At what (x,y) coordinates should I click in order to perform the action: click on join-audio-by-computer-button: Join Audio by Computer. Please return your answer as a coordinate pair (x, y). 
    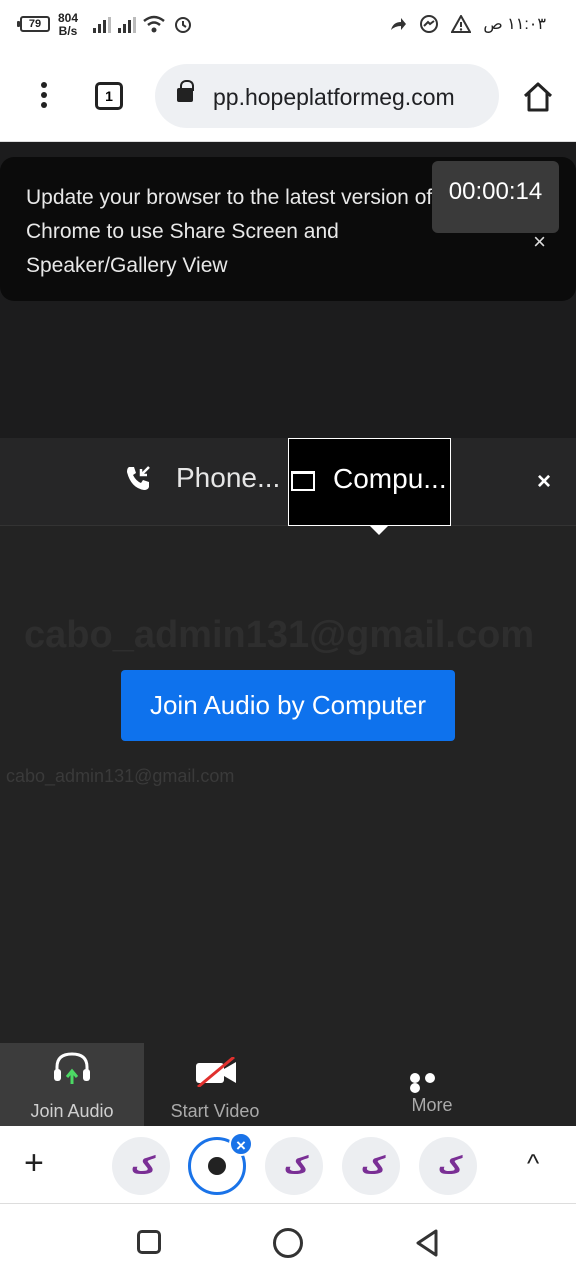
    Looking at the image, I should click on (288, 705).